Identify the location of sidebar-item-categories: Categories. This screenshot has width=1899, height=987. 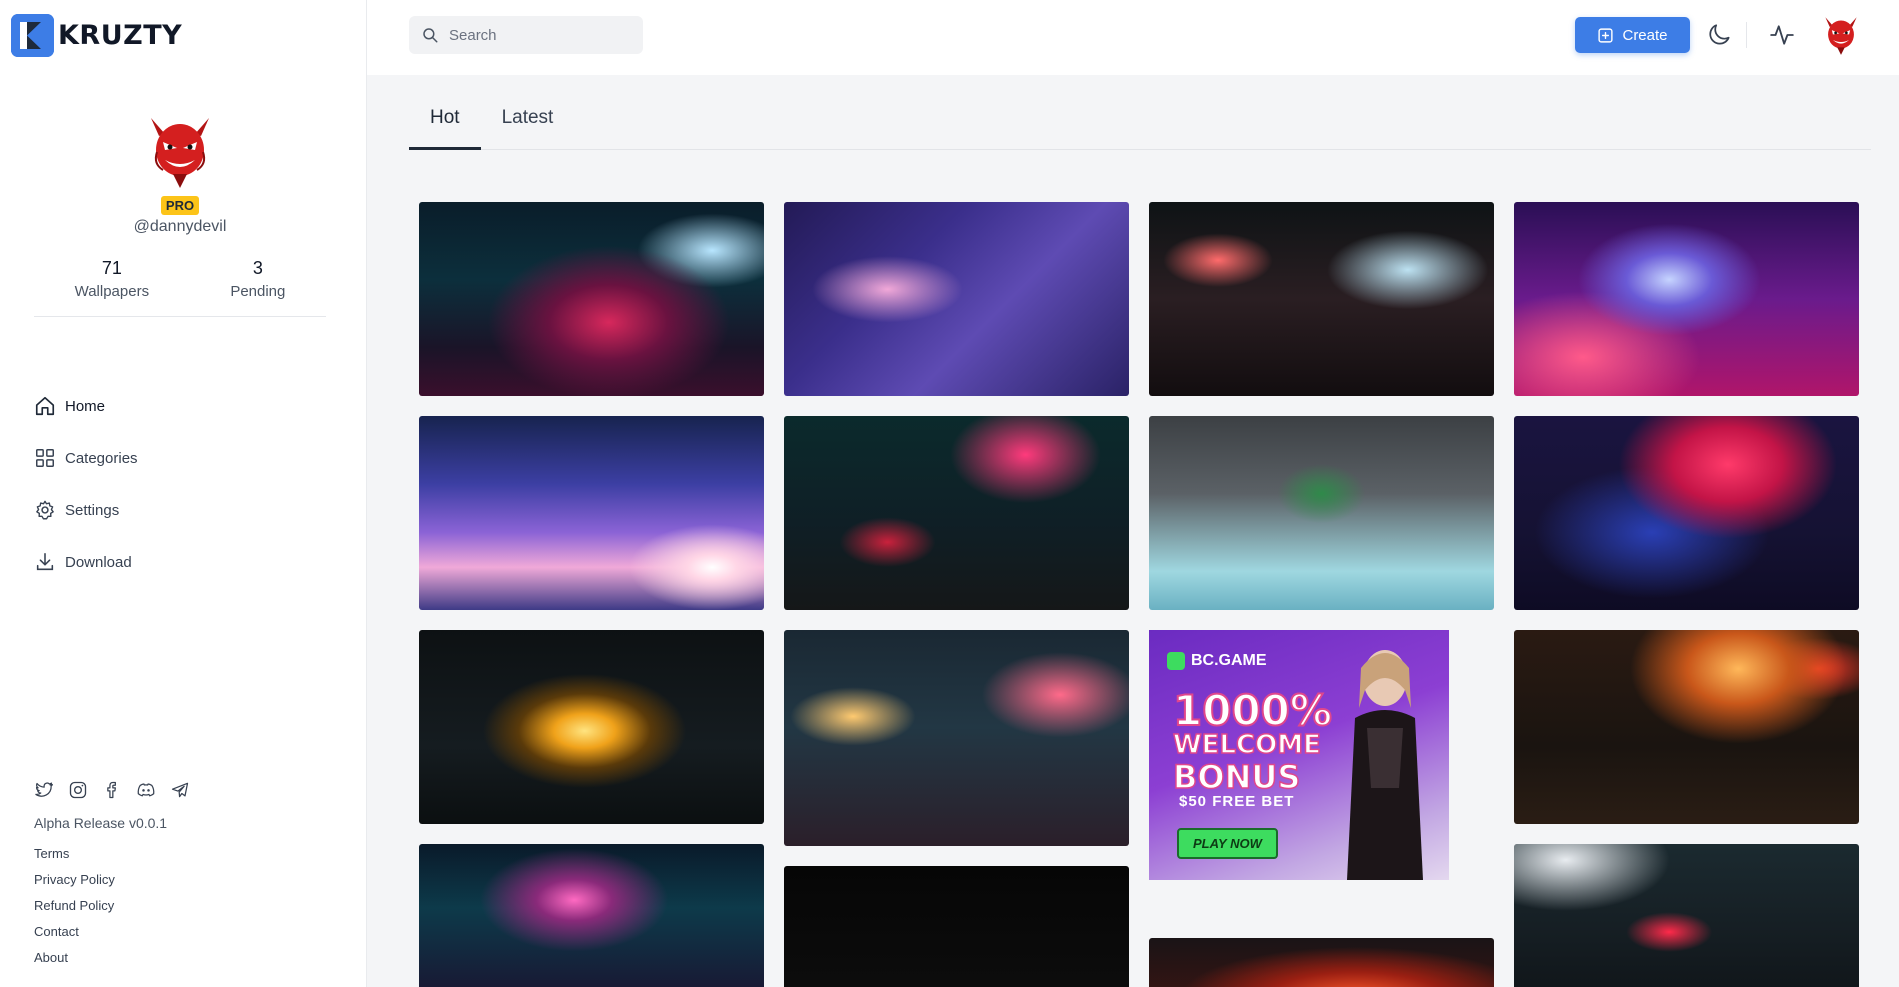
(86, 458).